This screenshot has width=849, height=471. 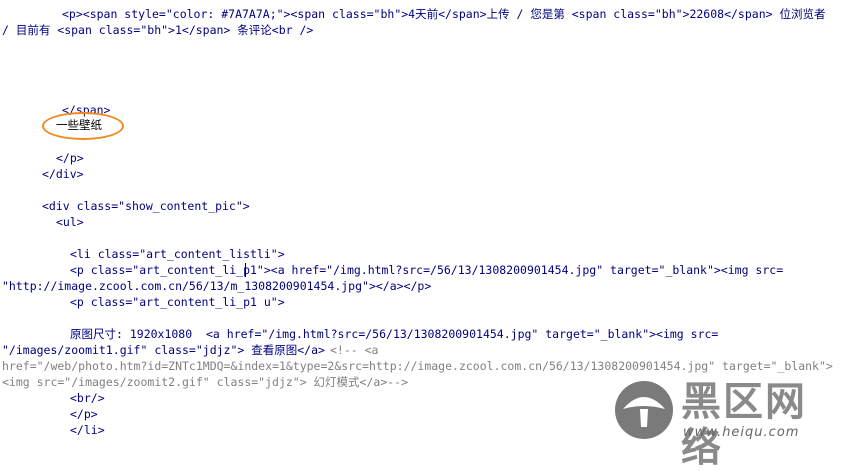 What do you see at coordinates (84, 414) in the screenshot?
I see `code-line-p-close-2: </p>` at bounding box center [84, 414].